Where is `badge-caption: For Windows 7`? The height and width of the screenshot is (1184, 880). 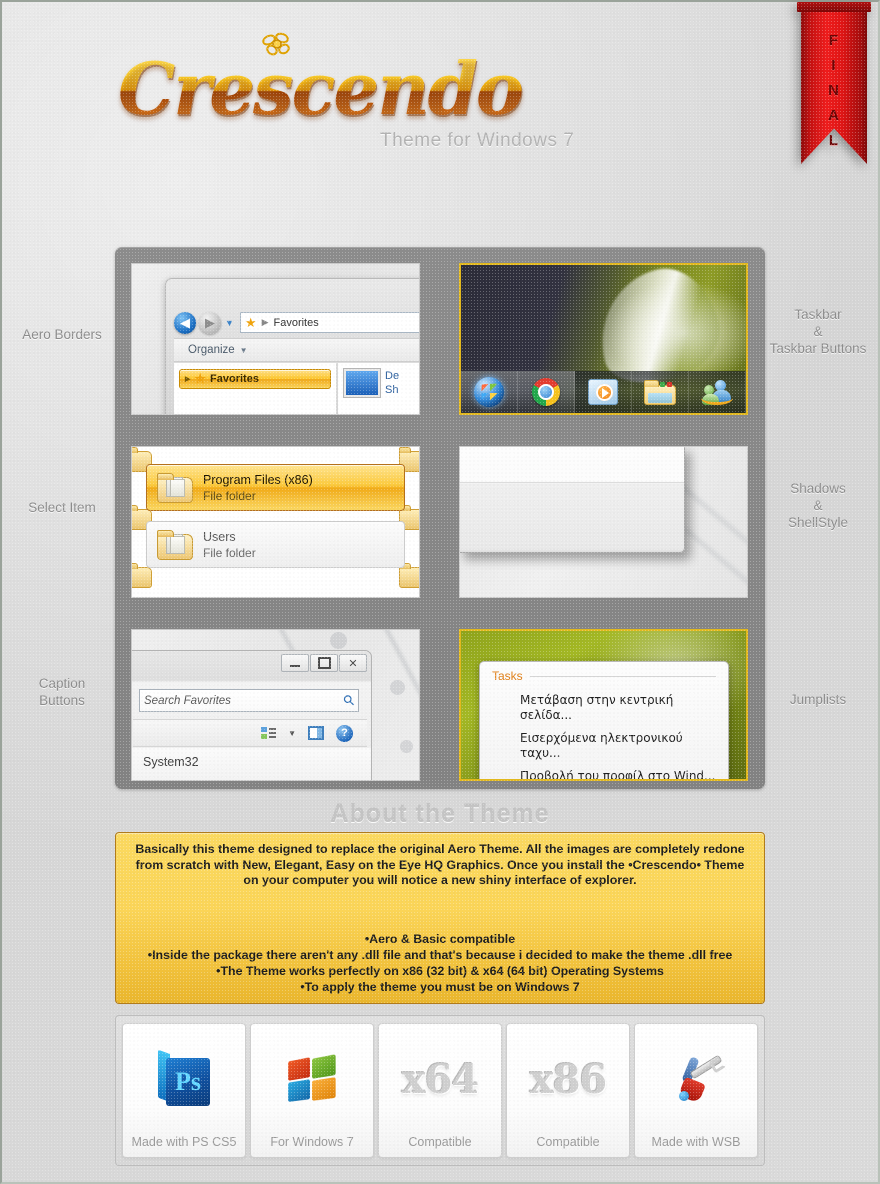
badge-caption: For Windows 7 is located at coordinates (312, 1142).